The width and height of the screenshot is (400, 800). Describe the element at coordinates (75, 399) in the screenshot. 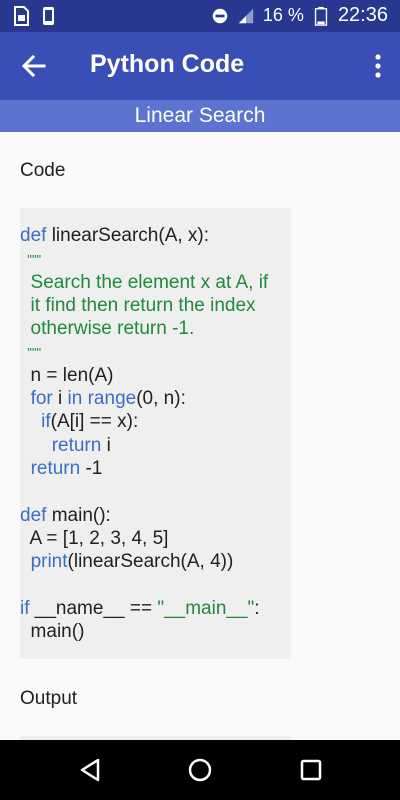

I see `code-token: in` at that location.